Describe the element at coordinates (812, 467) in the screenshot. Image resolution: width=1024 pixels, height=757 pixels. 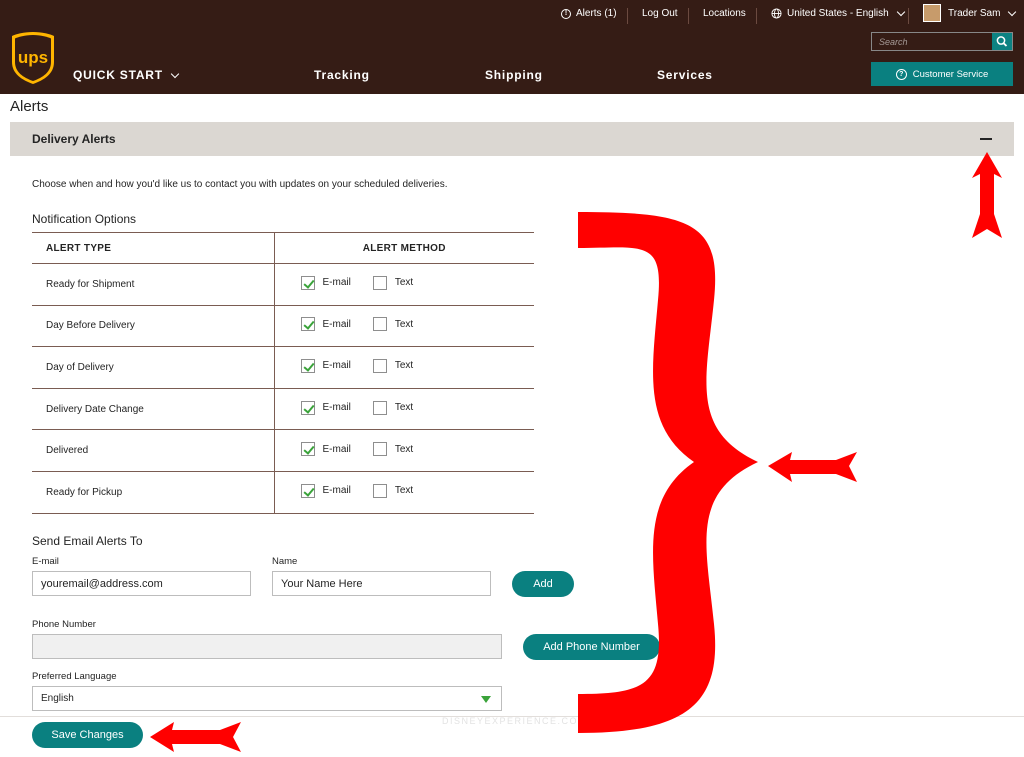
I see `annotation-arrow-left-brace` at that location.